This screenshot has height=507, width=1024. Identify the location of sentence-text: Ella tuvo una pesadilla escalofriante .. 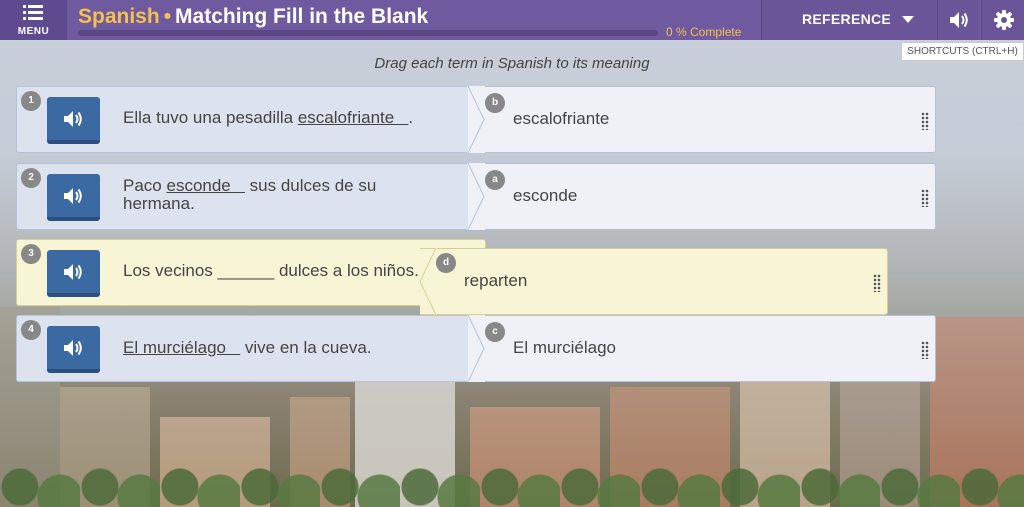
(273, 118).